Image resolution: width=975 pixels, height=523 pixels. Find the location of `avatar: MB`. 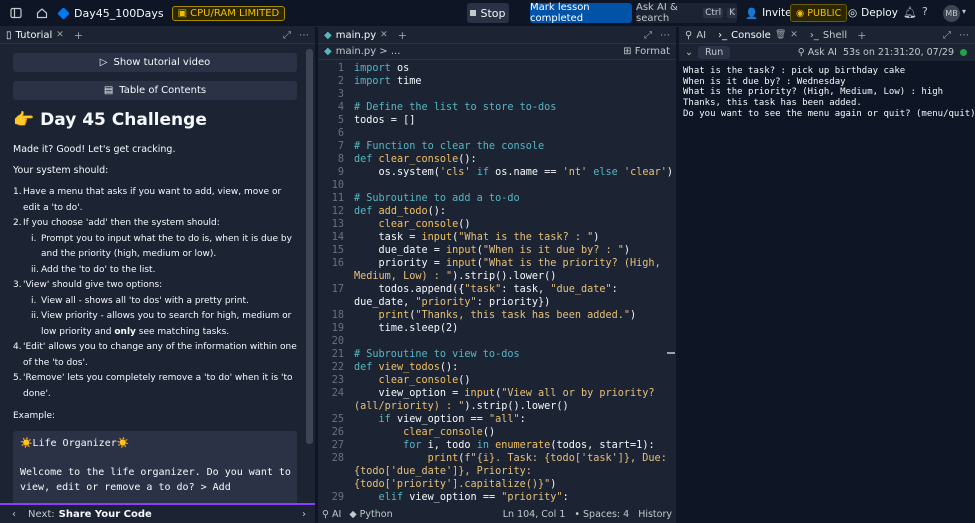

avatar: MB is located at coordinates (951, 13).